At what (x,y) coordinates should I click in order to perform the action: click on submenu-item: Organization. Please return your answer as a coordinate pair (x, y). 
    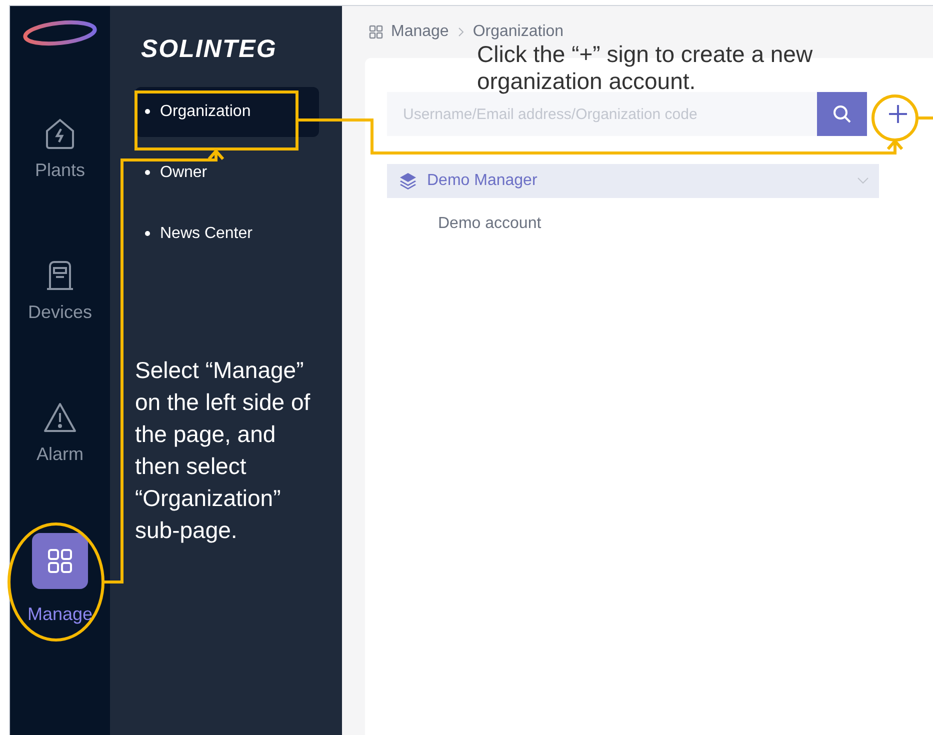
    Looking at the image, I should click on (227, 111).